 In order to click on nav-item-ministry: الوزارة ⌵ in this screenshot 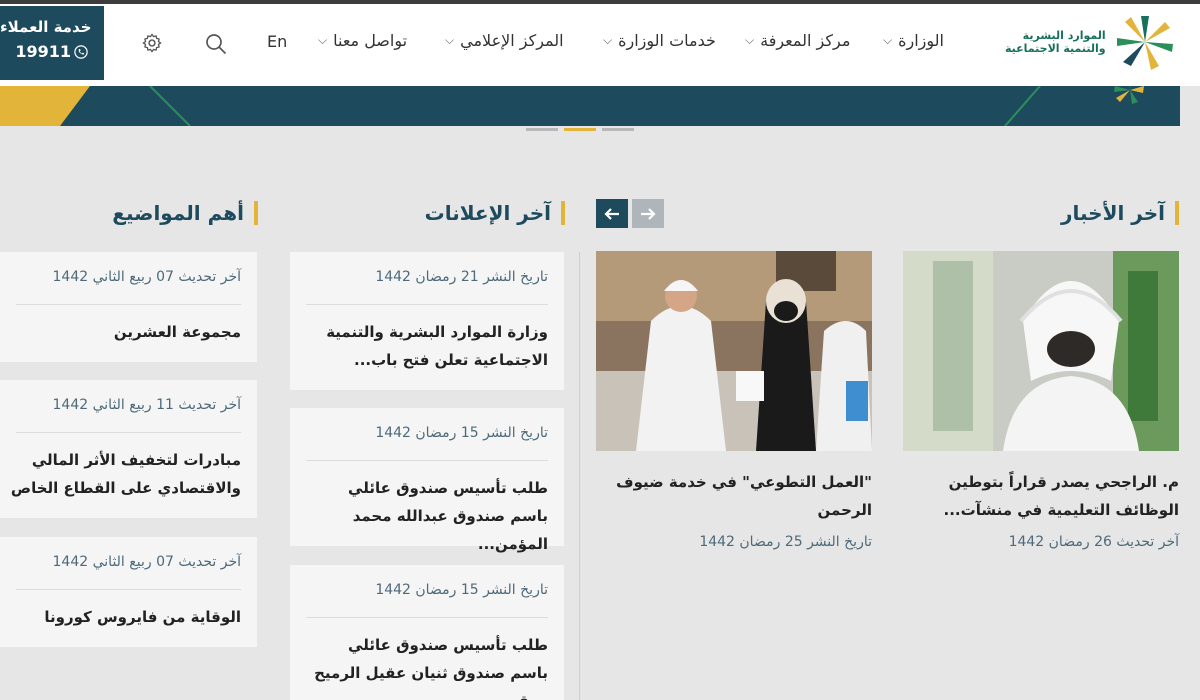, I will do `click(913, 40)`.